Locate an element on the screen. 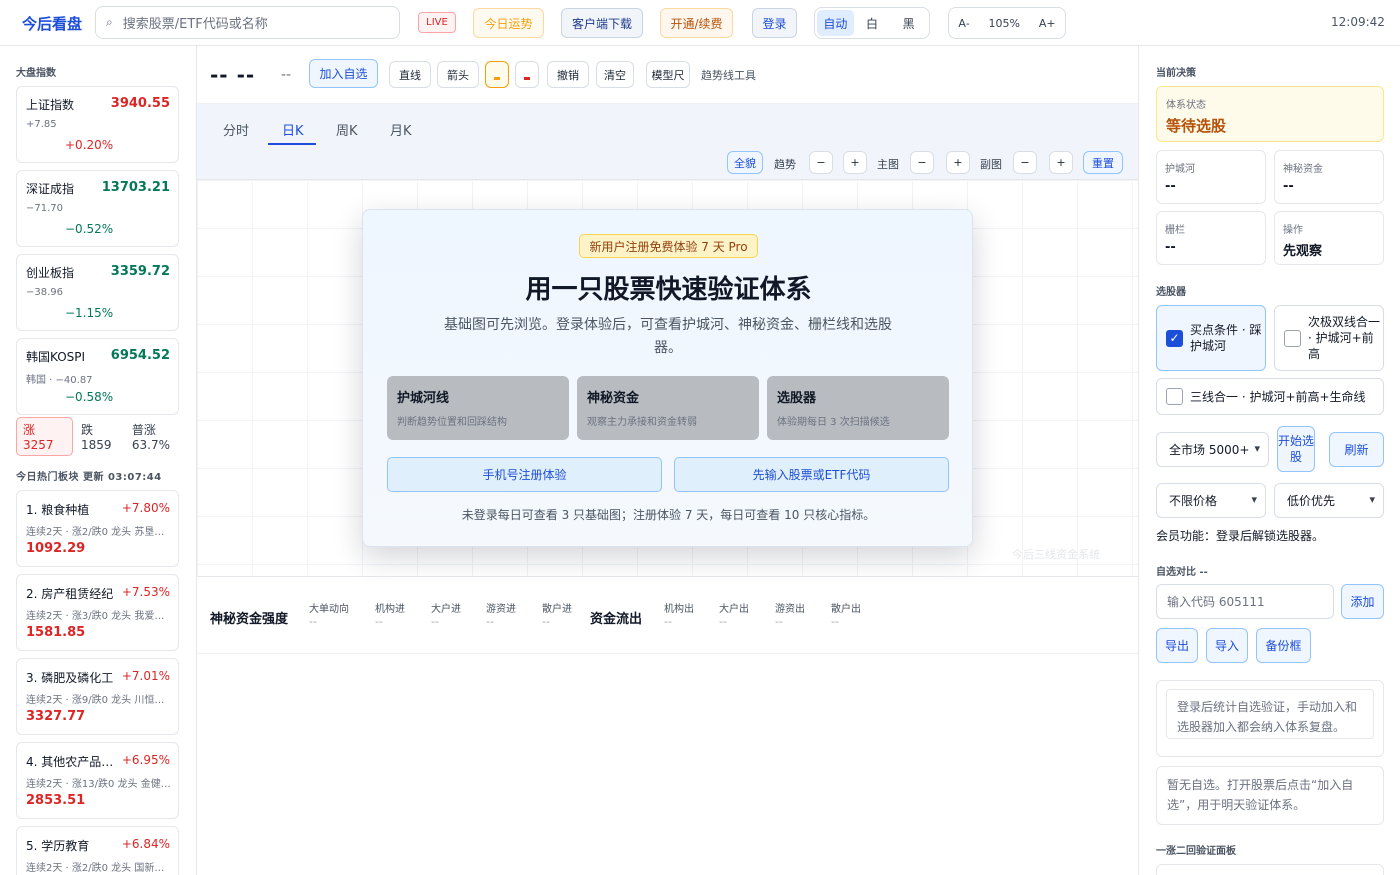 This screenshot has height=875, width=1400. backup-button: 备份框 is located at coordinates (1283, 645).